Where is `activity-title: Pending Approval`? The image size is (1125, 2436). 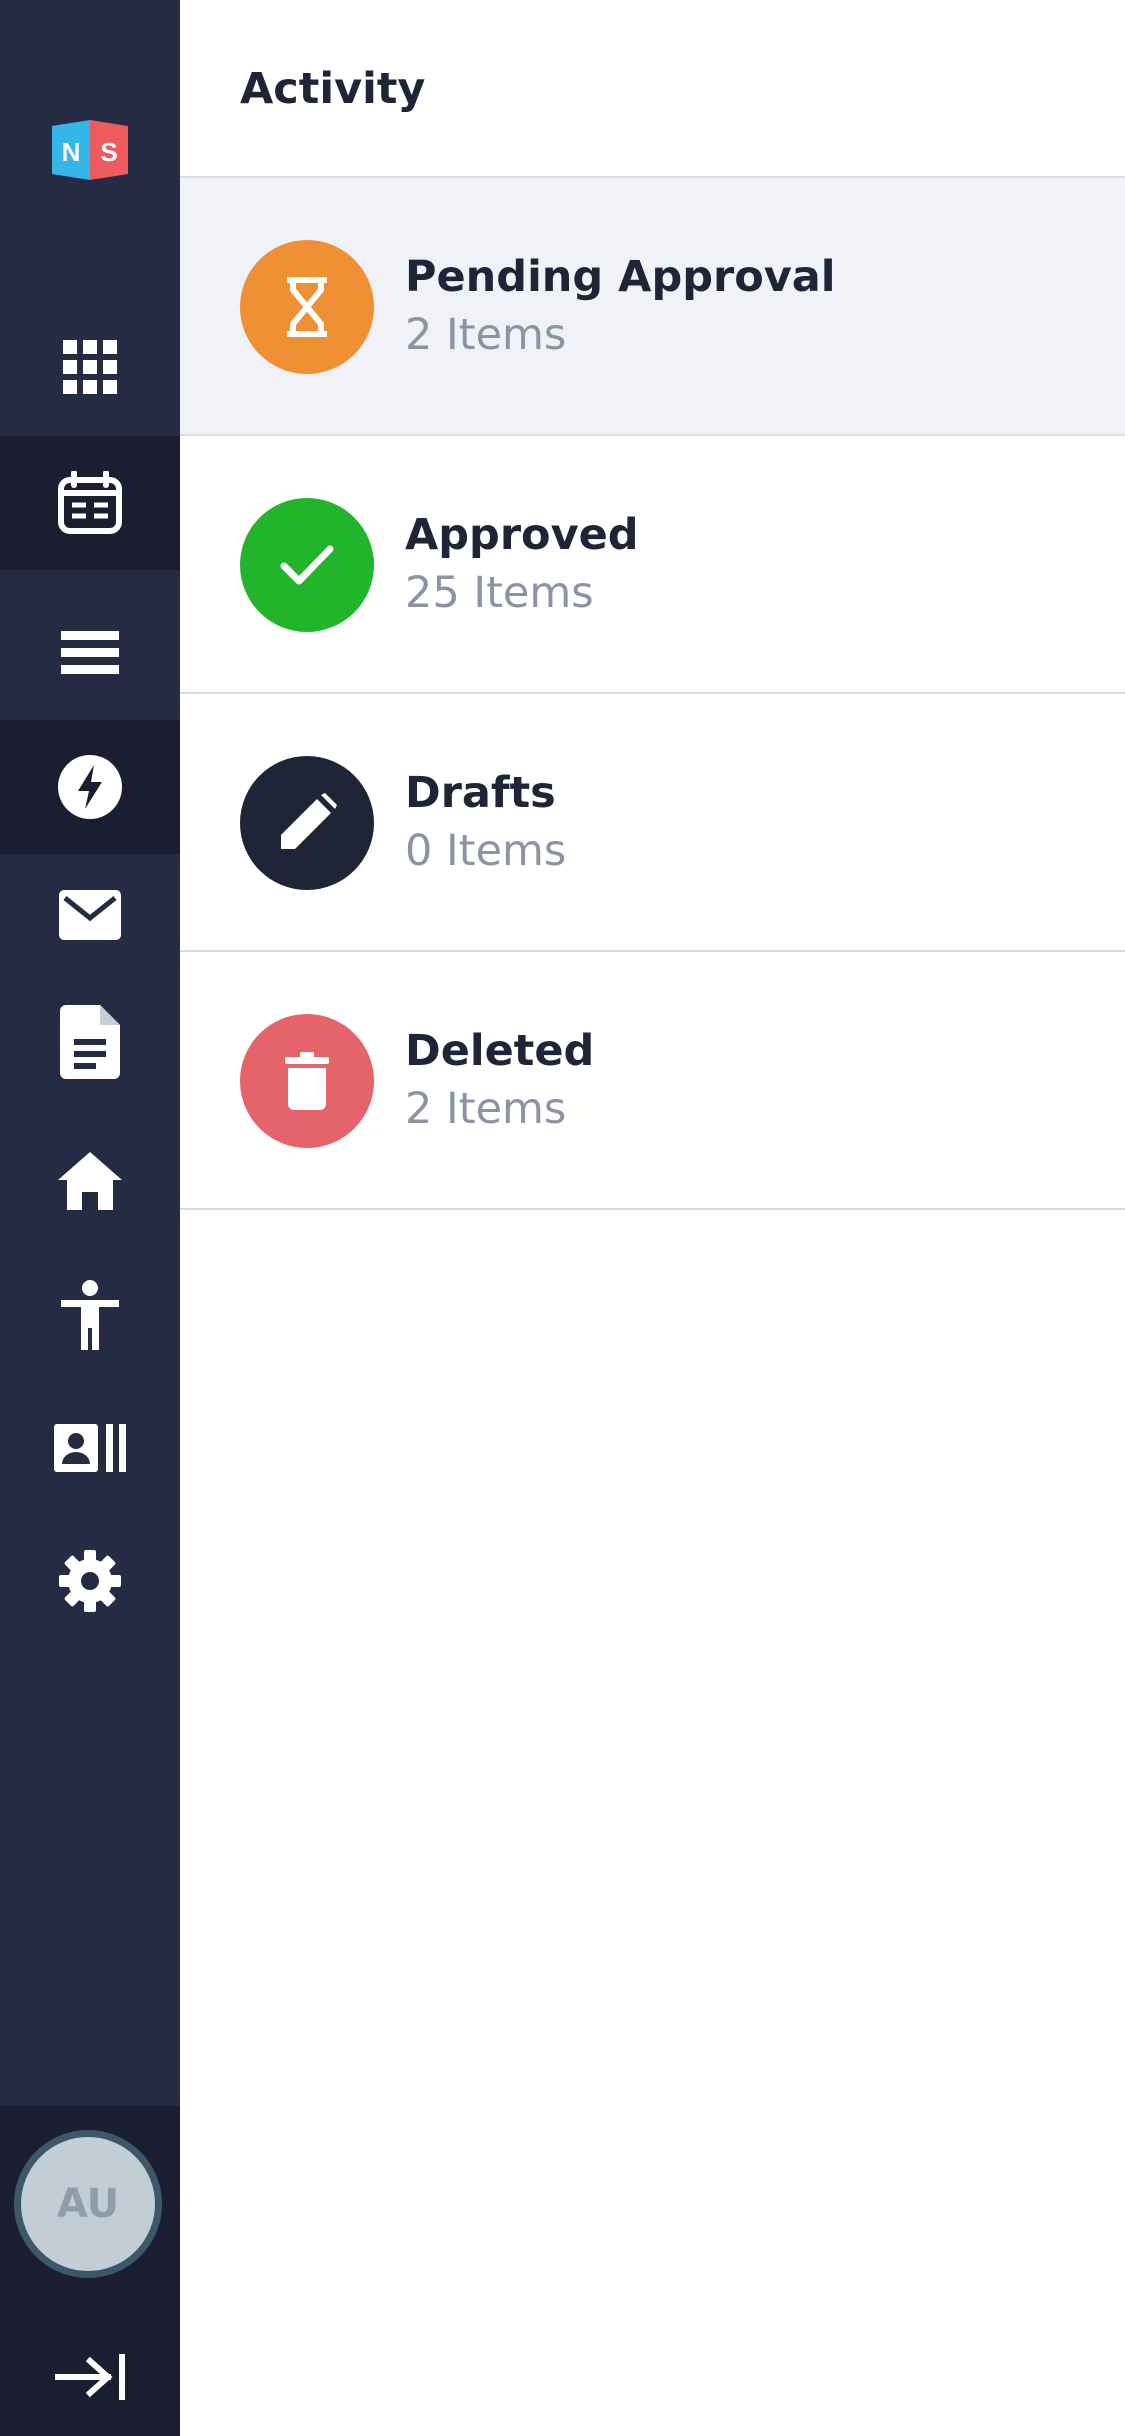 activity-title: Pending Approval is located at coordinates (620, 277).